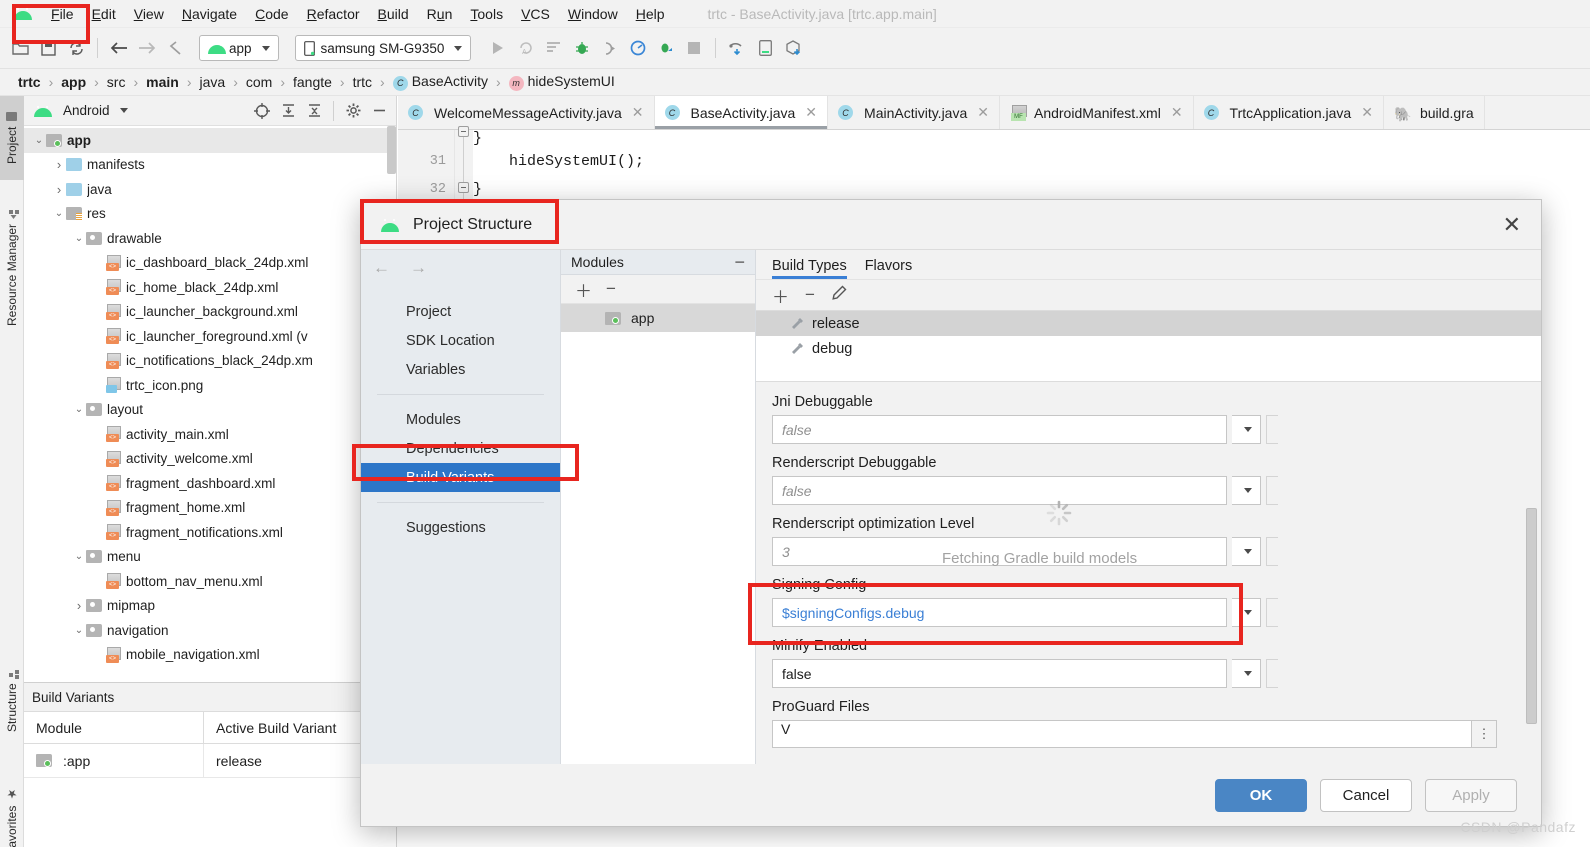 The image size is (1590, 847). Describe the element at coordinates (210, 165) in the screenshot. I see `tree-node: › manifests` at that location.